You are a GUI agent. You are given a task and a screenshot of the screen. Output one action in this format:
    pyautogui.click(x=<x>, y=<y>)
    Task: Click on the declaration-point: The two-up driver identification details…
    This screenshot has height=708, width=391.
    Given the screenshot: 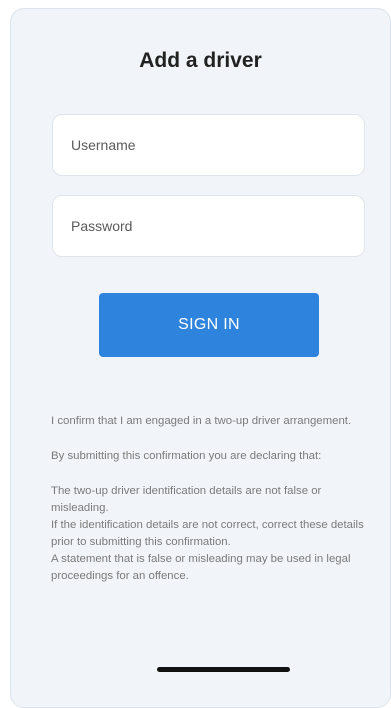 What is the action you would take?
    pyautogui.click(x=186, y=499)
    